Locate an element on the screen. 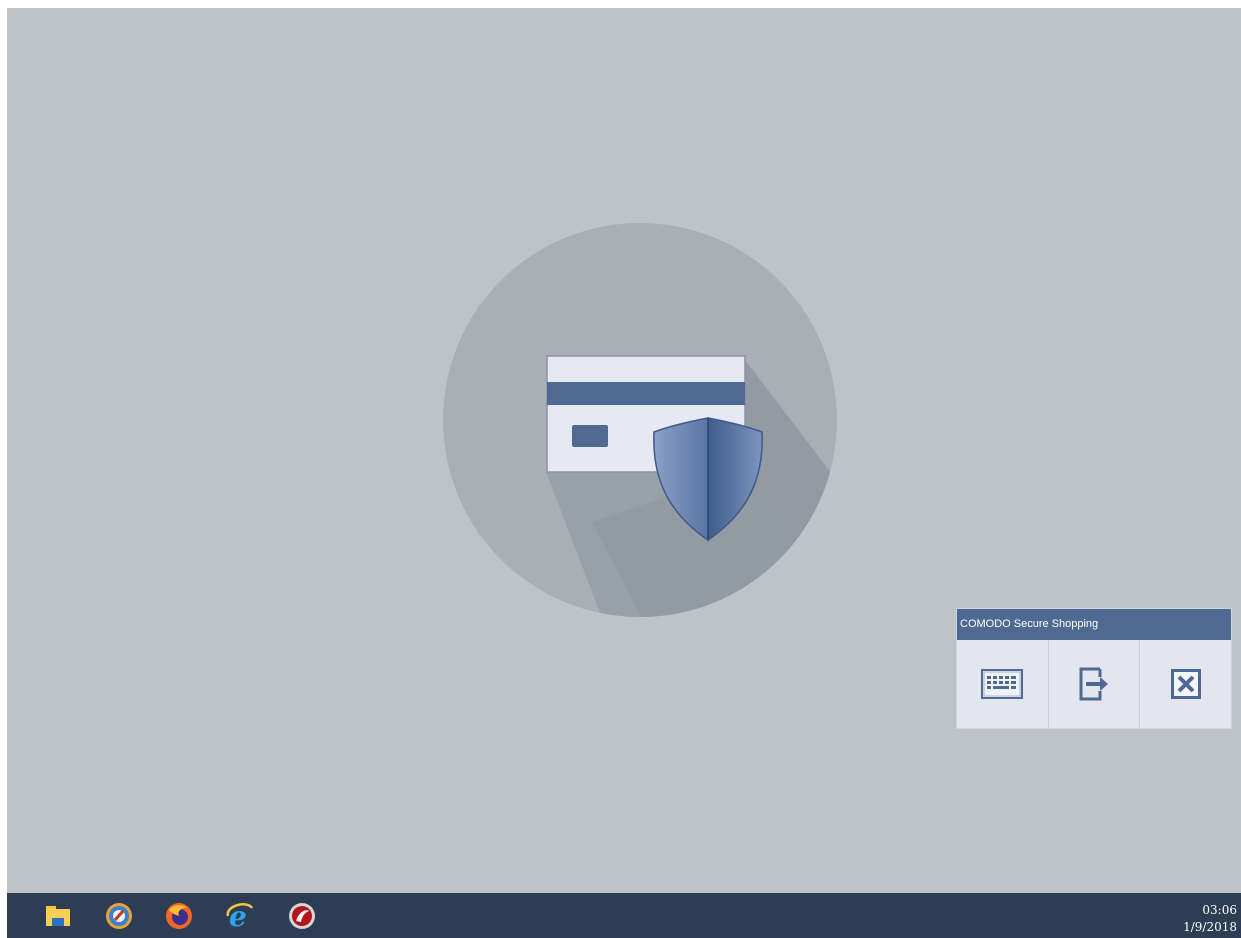 The width and height of the screenshot is (1241, 938). keyboard-icon is located at coordinates (1002, 684).